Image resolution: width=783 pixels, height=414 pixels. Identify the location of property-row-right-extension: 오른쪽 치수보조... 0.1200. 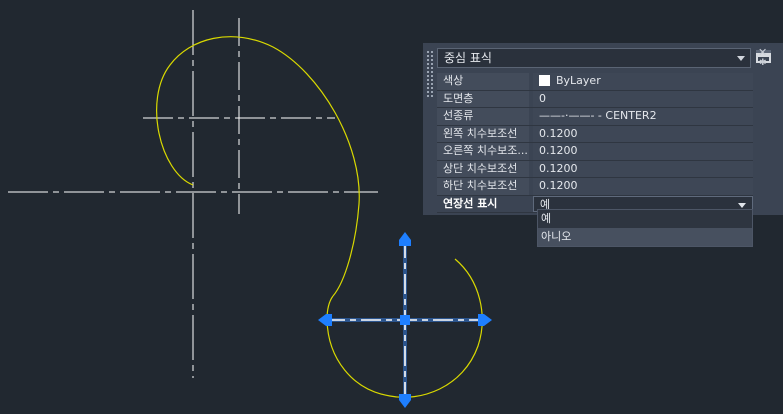
(595, 152).